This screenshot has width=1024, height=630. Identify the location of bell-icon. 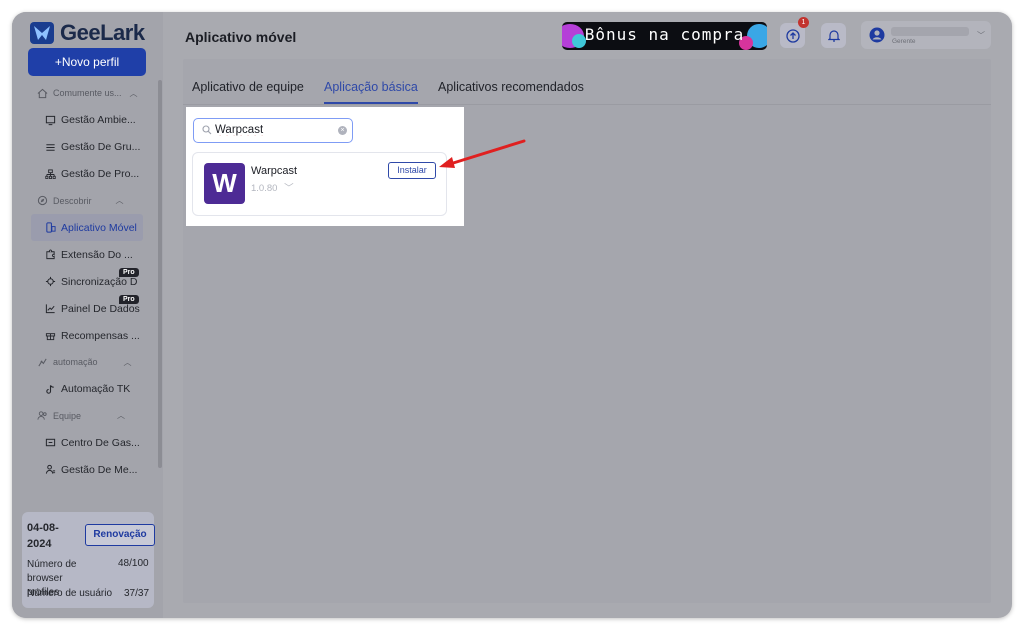
(833, 36).